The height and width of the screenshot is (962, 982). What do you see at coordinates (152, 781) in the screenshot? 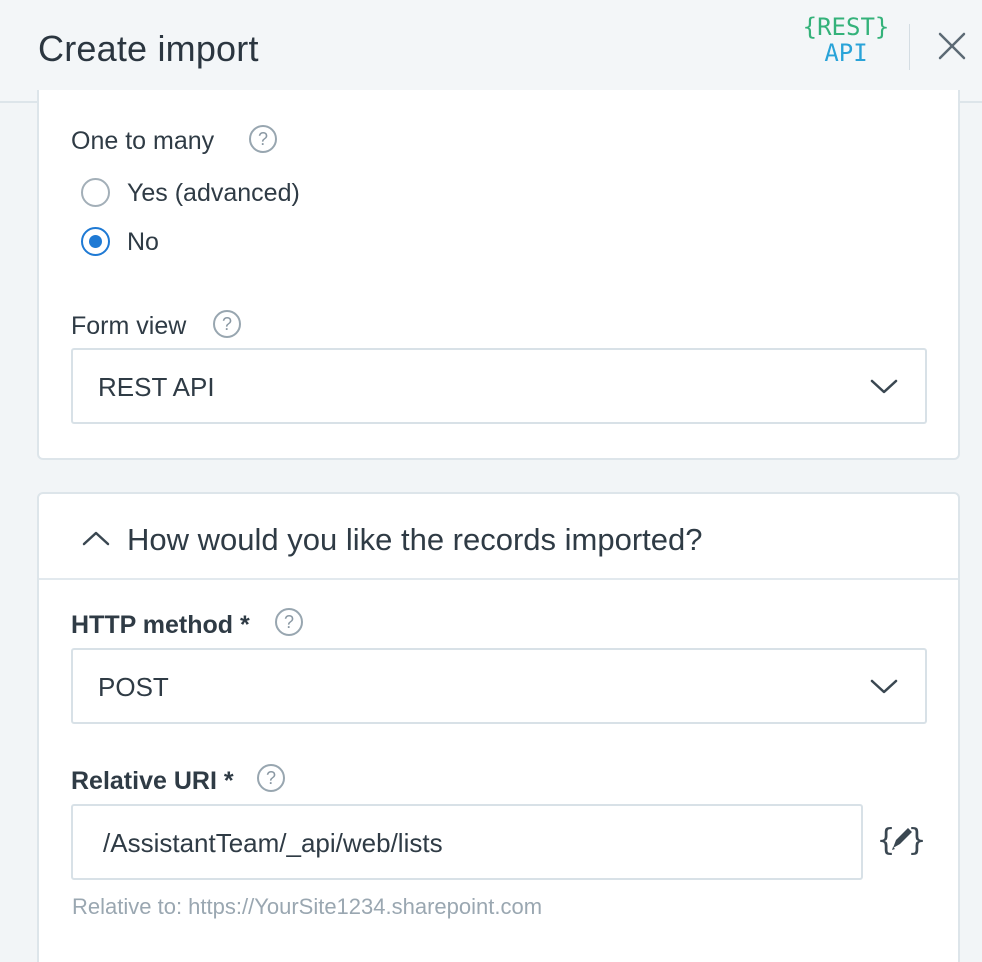
I see `relative-uri-label: Relative URI *` at bounding box center [152, 781].